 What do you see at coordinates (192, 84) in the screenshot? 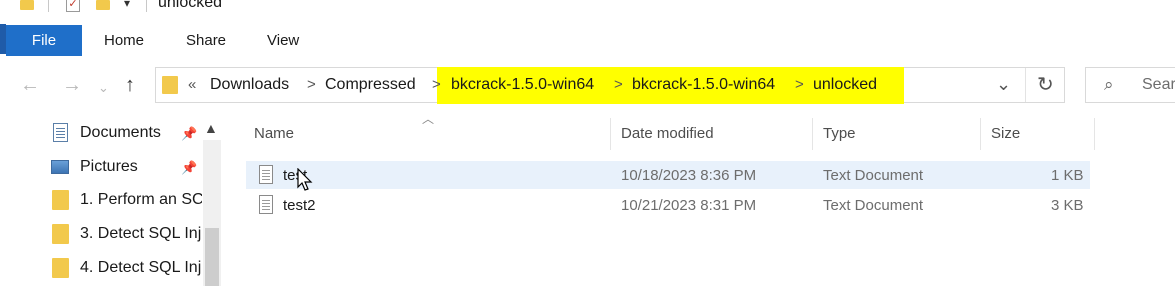
I see `breadcrumb-overflow-chevron: «` at bounding box center [192, 84].